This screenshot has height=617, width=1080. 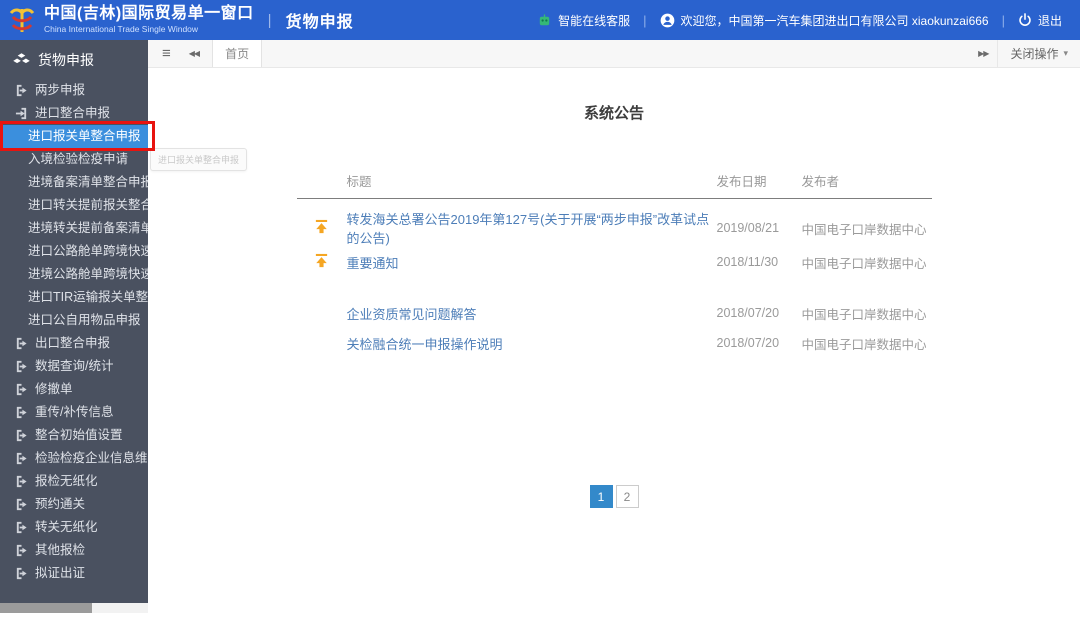 I want to click on title-column-header: 标题, so click(x=526, y=185).